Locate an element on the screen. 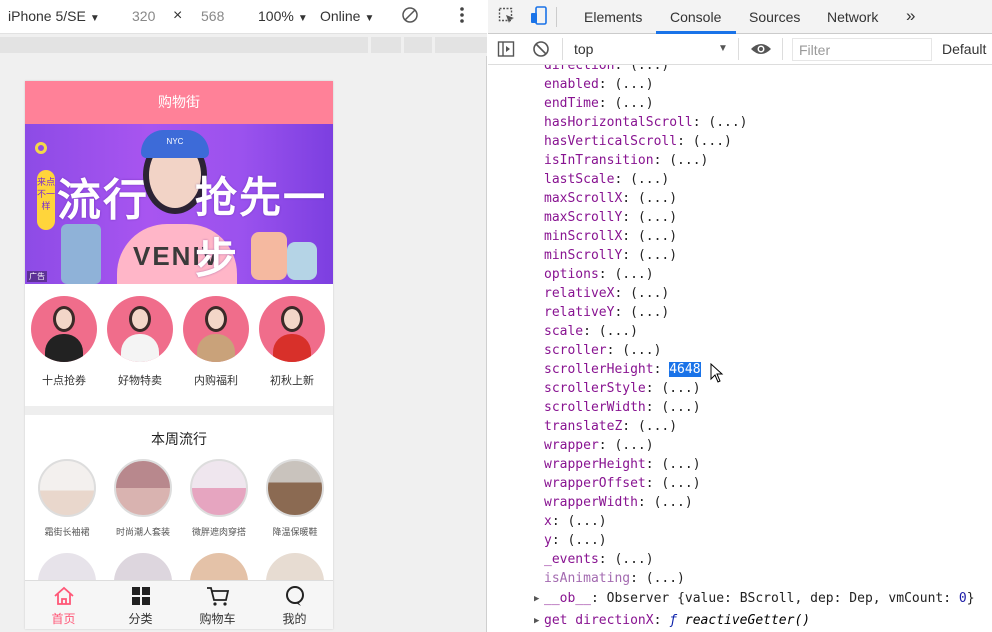 The width and height of the screenshot is (992, 632). property-line: scrollerWidth: (...) is located at coordinates (622, 407).